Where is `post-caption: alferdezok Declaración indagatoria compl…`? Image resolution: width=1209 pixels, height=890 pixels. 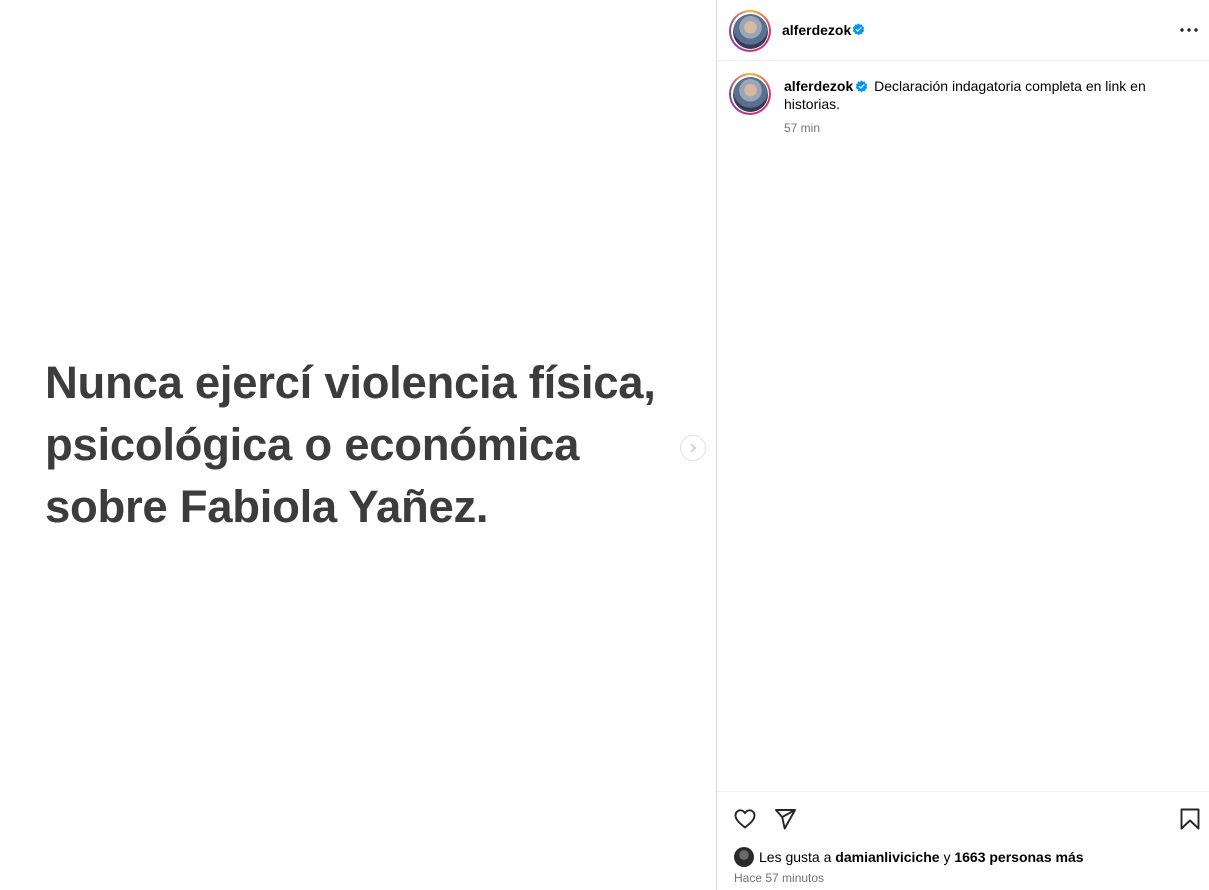
post-caption: alferdezok Declaración indagatoria compl… is located at coordinates (974, 95).